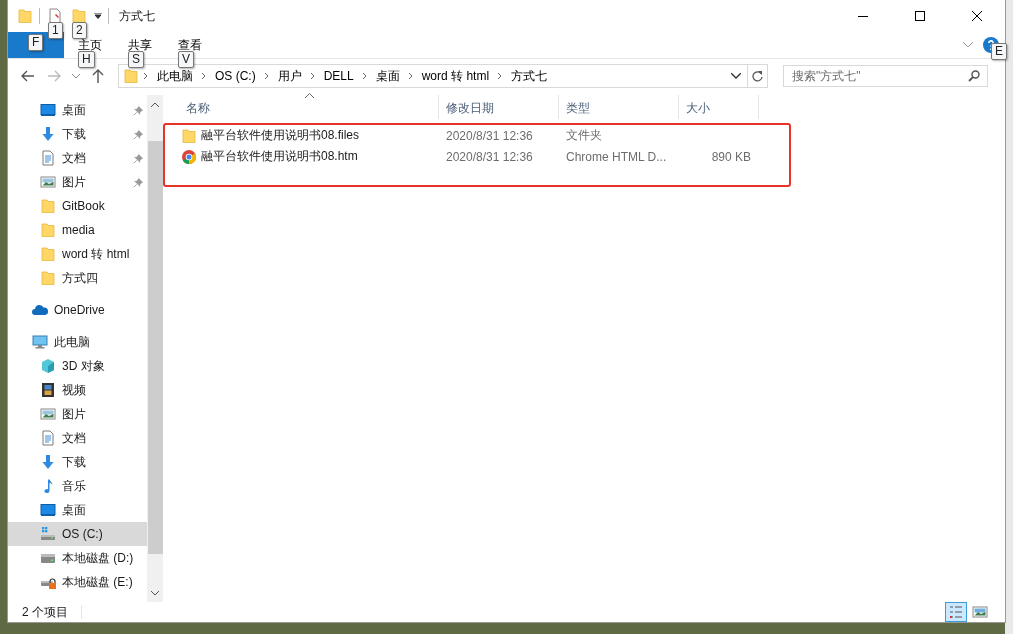 Image resolution: width=1013 pixels, height=634 pixels. What do you see at coordinates (77, 230) in the screenshot?
I see `sidebar-item: media` at bounding box center [77, 230].